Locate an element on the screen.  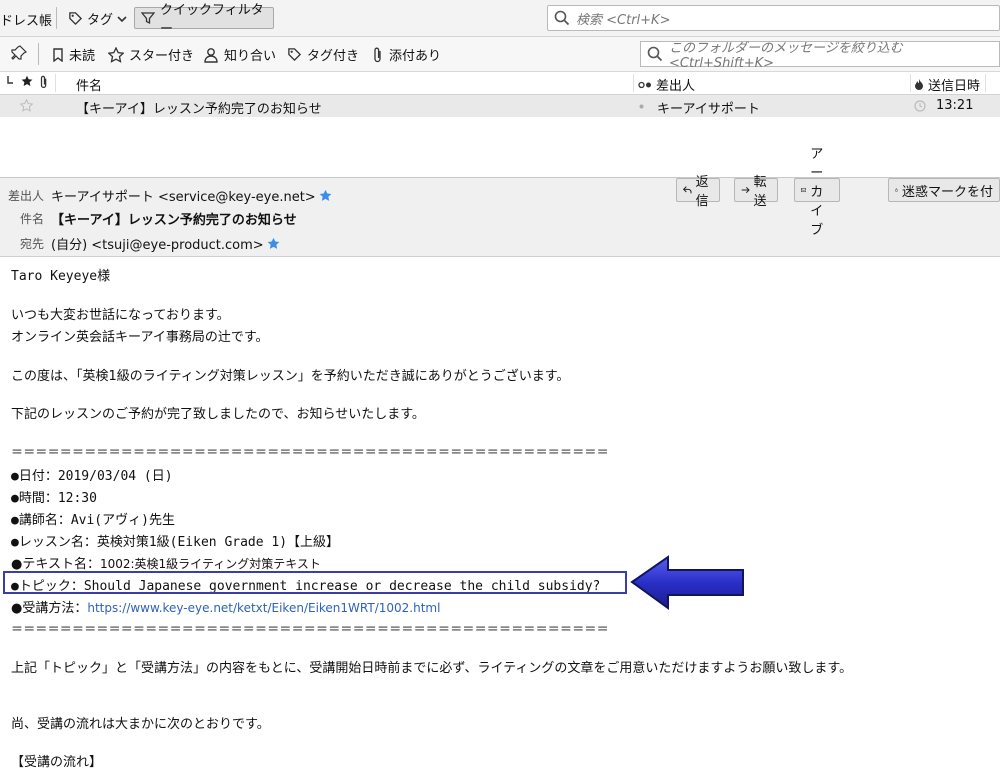
global-search-input: 検索 <Ctrl+K> is located at coordinates (773, 18).